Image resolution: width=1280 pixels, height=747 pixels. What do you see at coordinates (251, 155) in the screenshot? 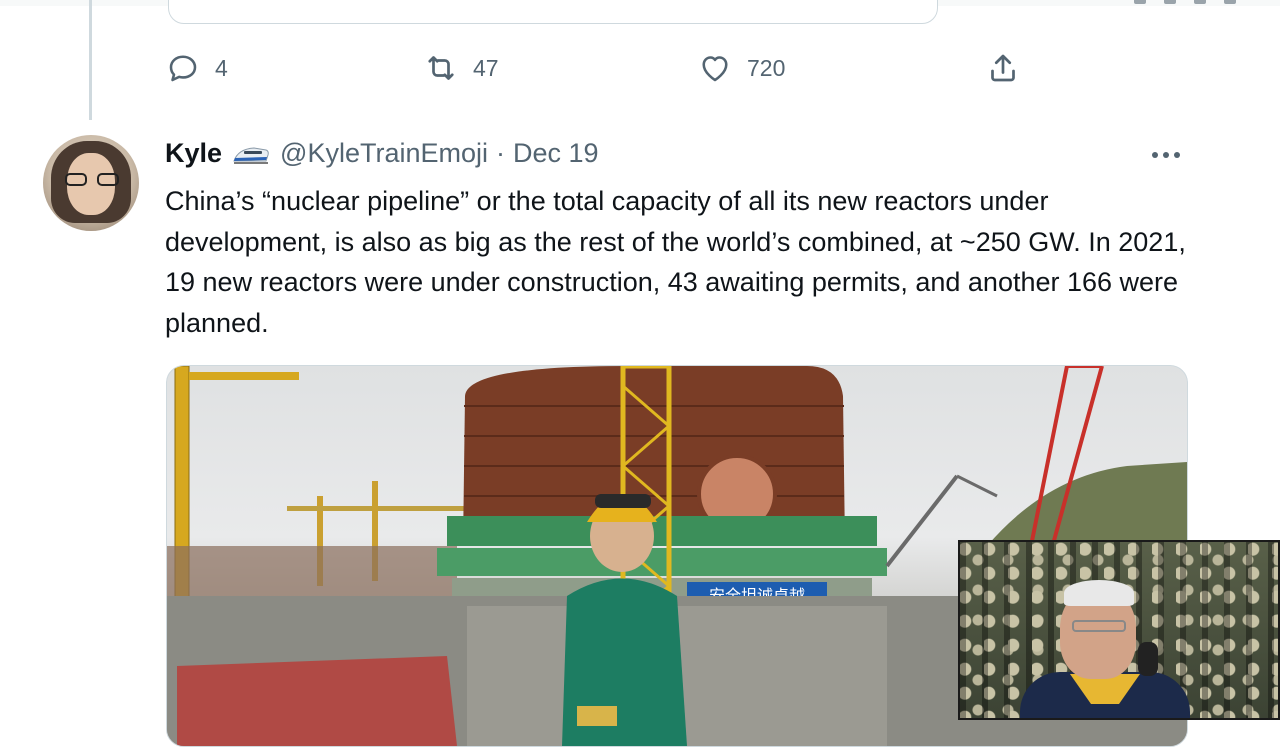
I see `bullet-train-emoji-icon` at bounding box center [251, 155].